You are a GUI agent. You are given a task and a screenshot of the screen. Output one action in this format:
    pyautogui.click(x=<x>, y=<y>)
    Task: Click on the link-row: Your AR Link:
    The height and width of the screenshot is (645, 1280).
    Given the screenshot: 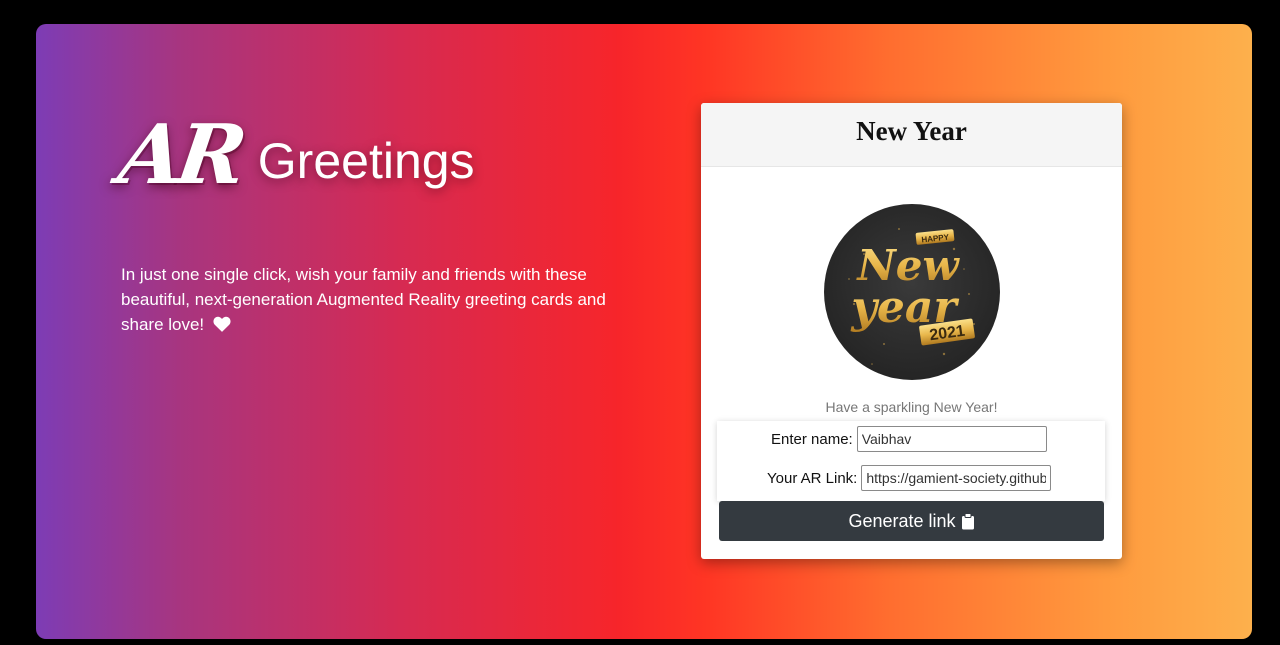 What is the action you would take?
    pyautogui.click(x=909, y=478)
    